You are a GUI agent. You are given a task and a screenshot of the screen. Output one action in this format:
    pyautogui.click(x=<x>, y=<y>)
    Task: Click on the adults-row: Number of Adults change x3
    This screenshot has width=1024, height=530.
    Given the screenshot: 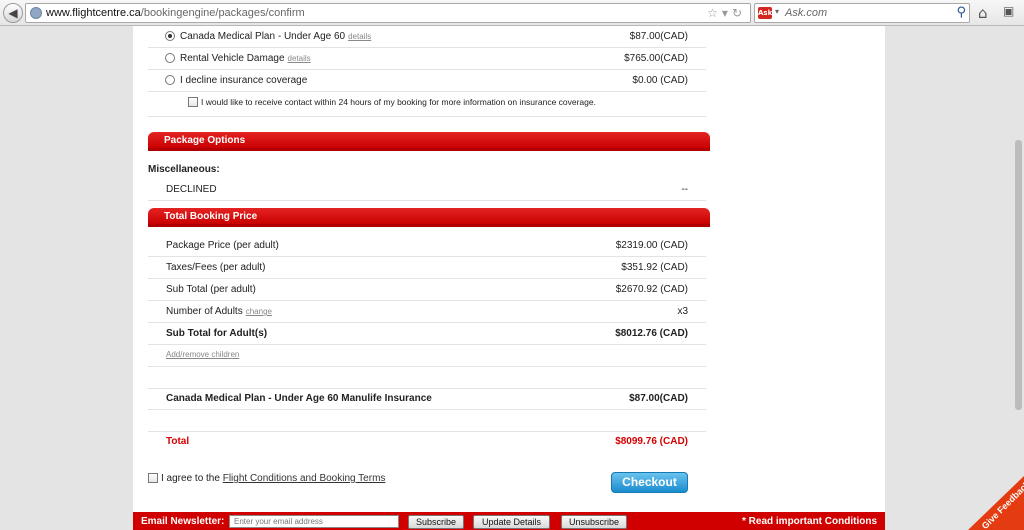 What is the action you would take?
    pyautogui.click(x=427, y=312)
    